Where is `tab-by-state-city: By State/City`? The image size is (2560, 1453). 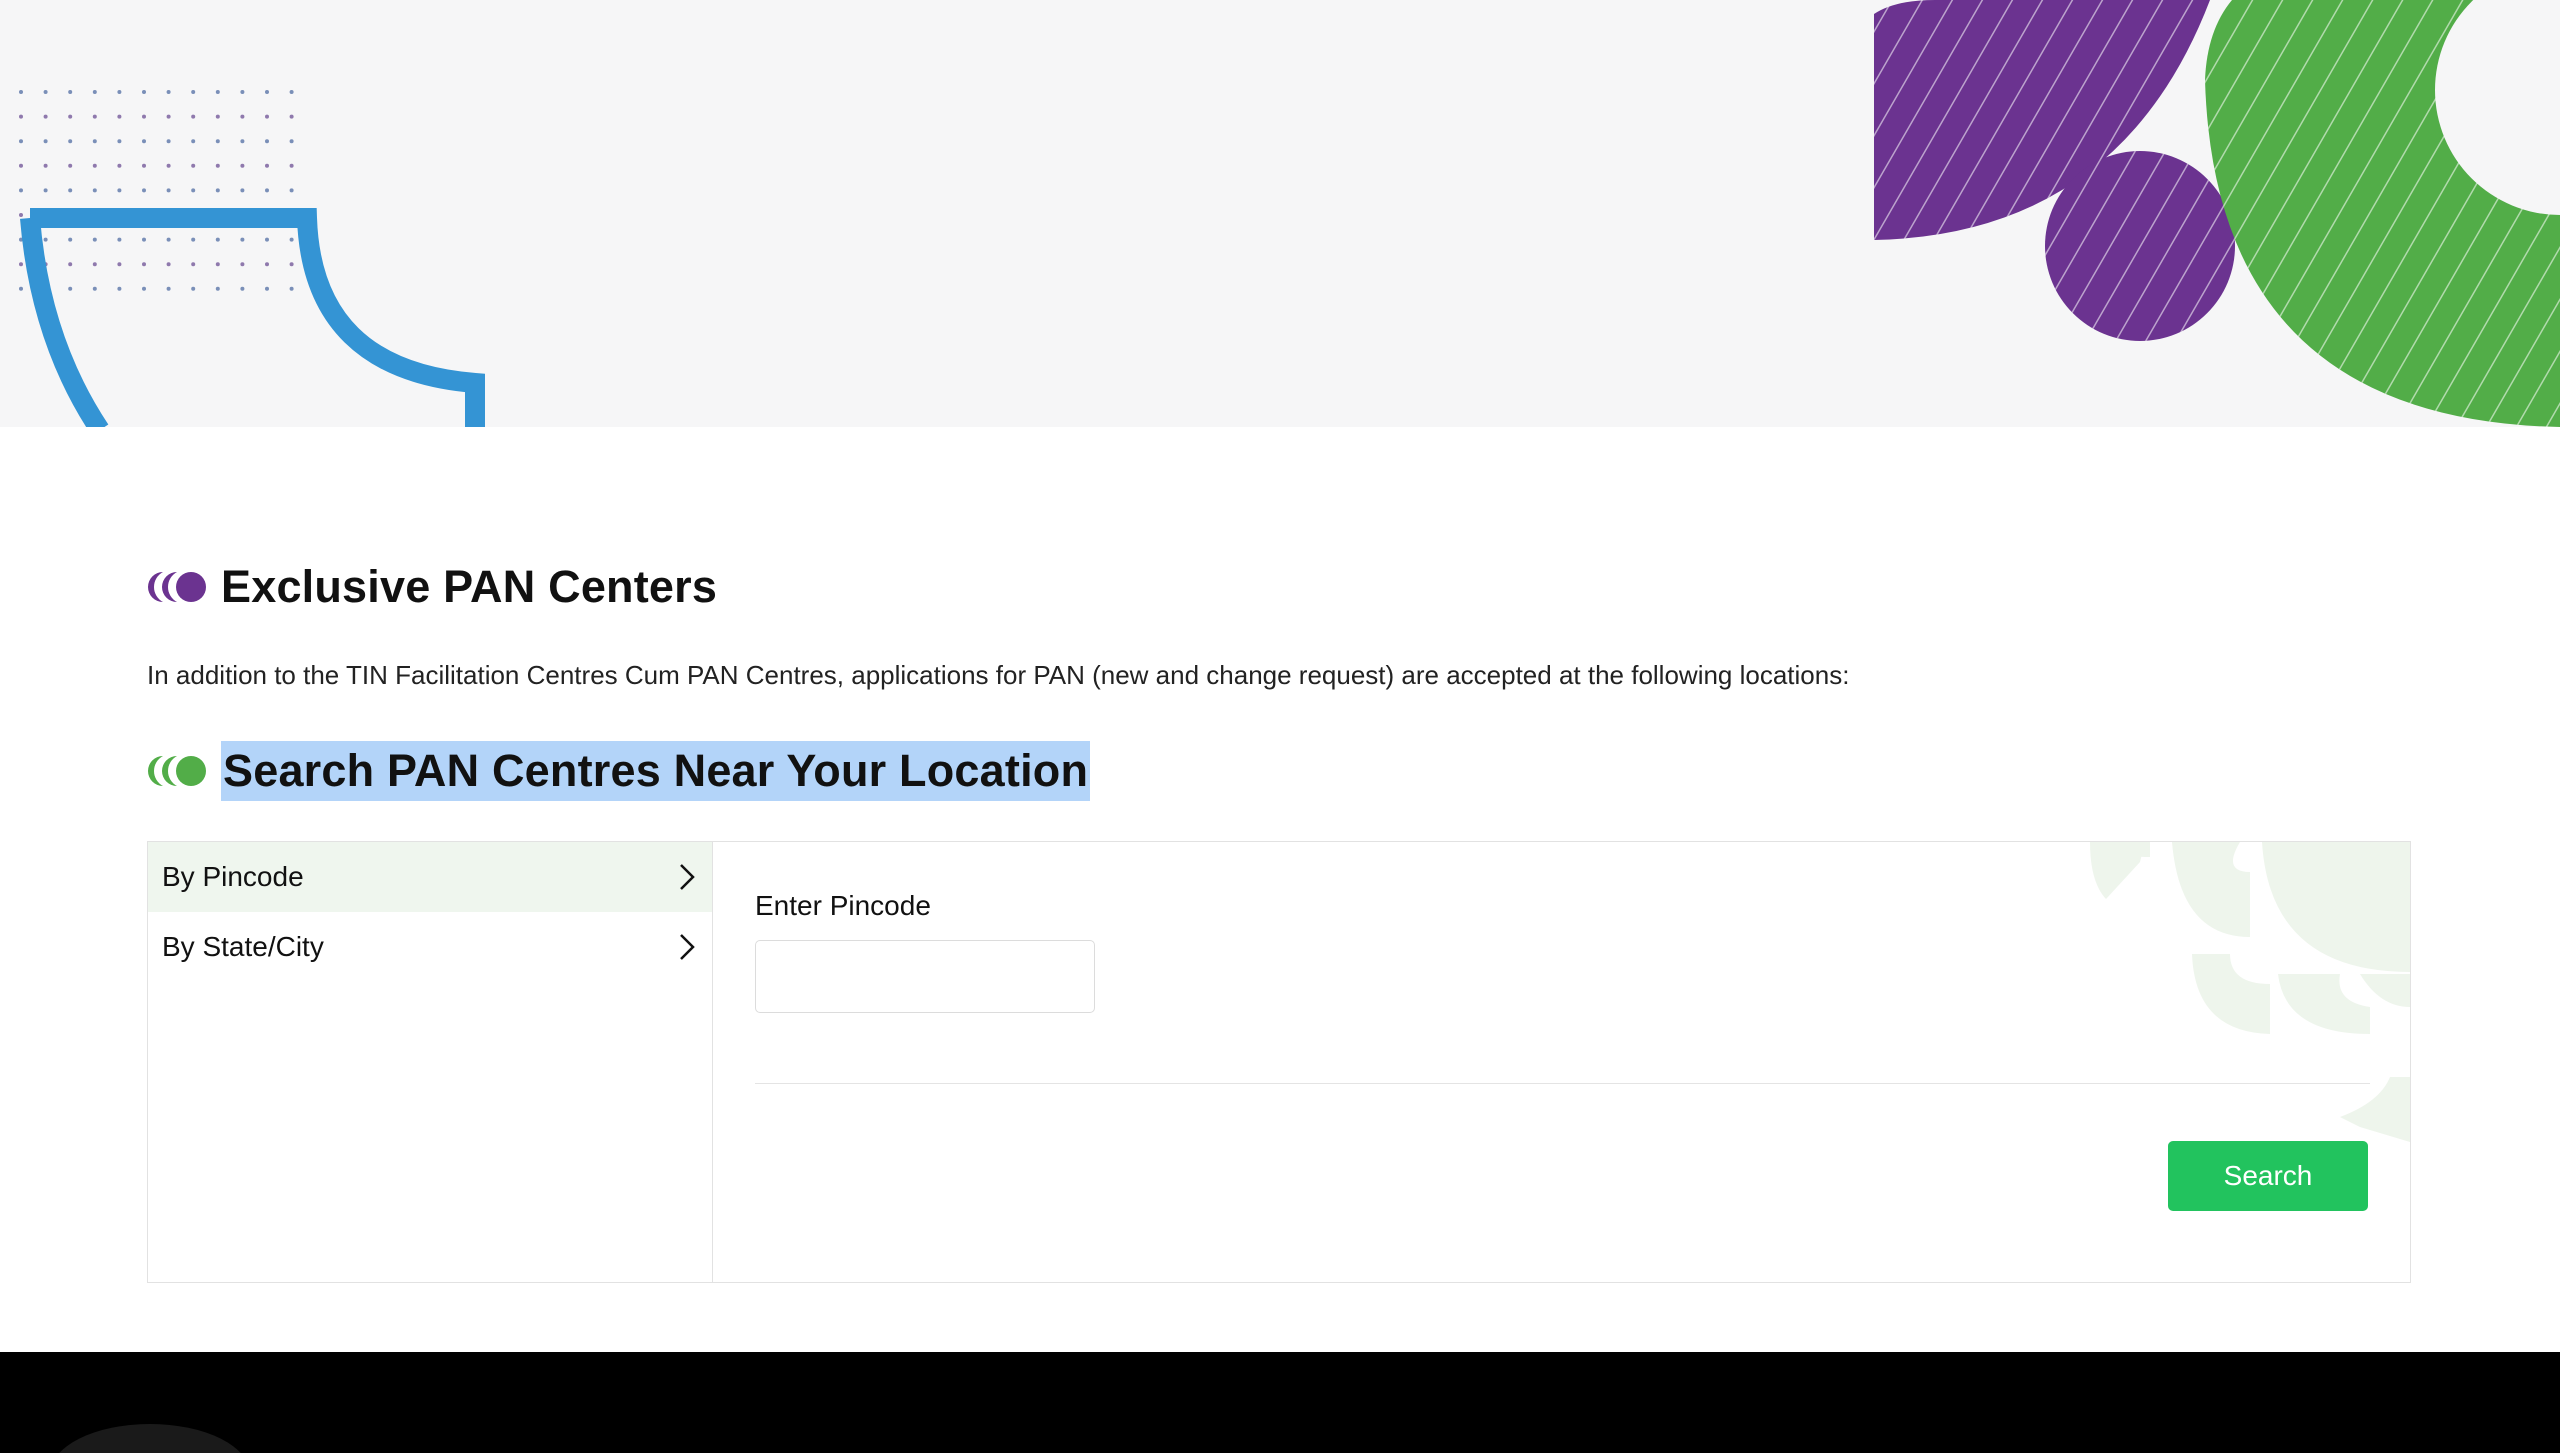
tab-by-state-city: By State/City is located at coordinates (430, 947).